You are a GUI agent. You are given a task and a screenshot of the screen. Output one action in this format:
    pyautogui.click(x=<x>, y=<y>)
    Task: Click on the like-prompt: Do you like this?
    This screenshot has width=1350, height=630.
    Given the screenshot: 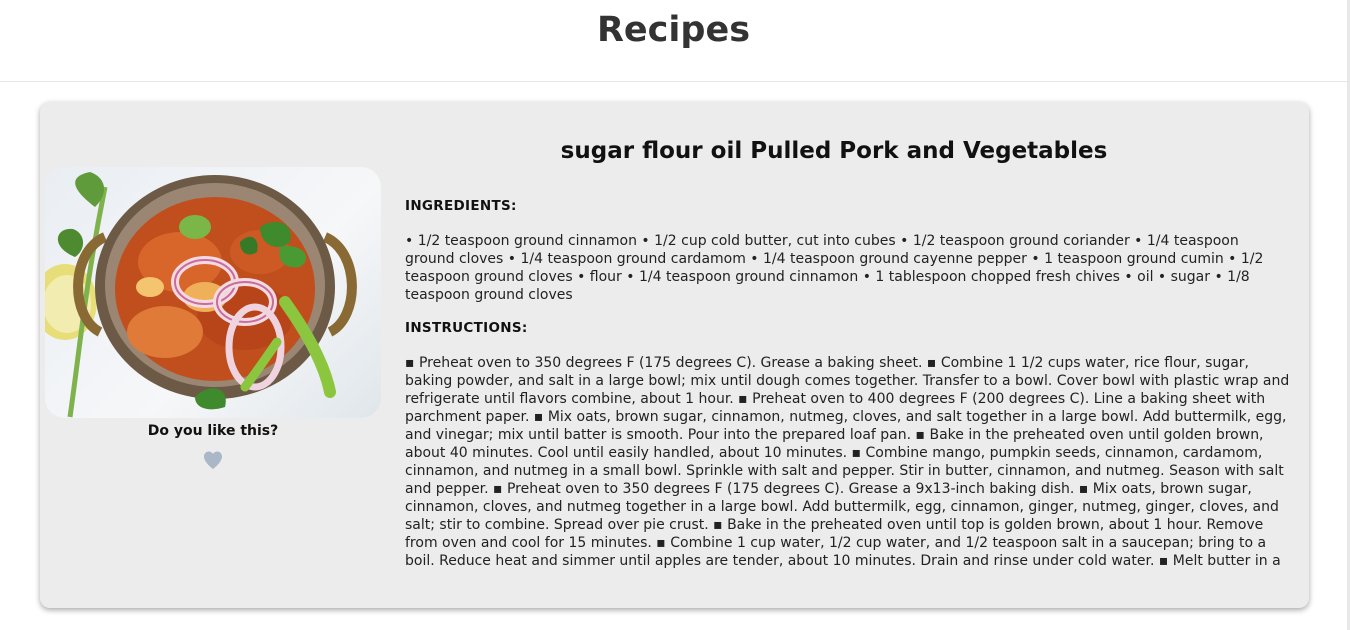 What is the action you would take?
    pyautogui.click(x=213, y=431)
    